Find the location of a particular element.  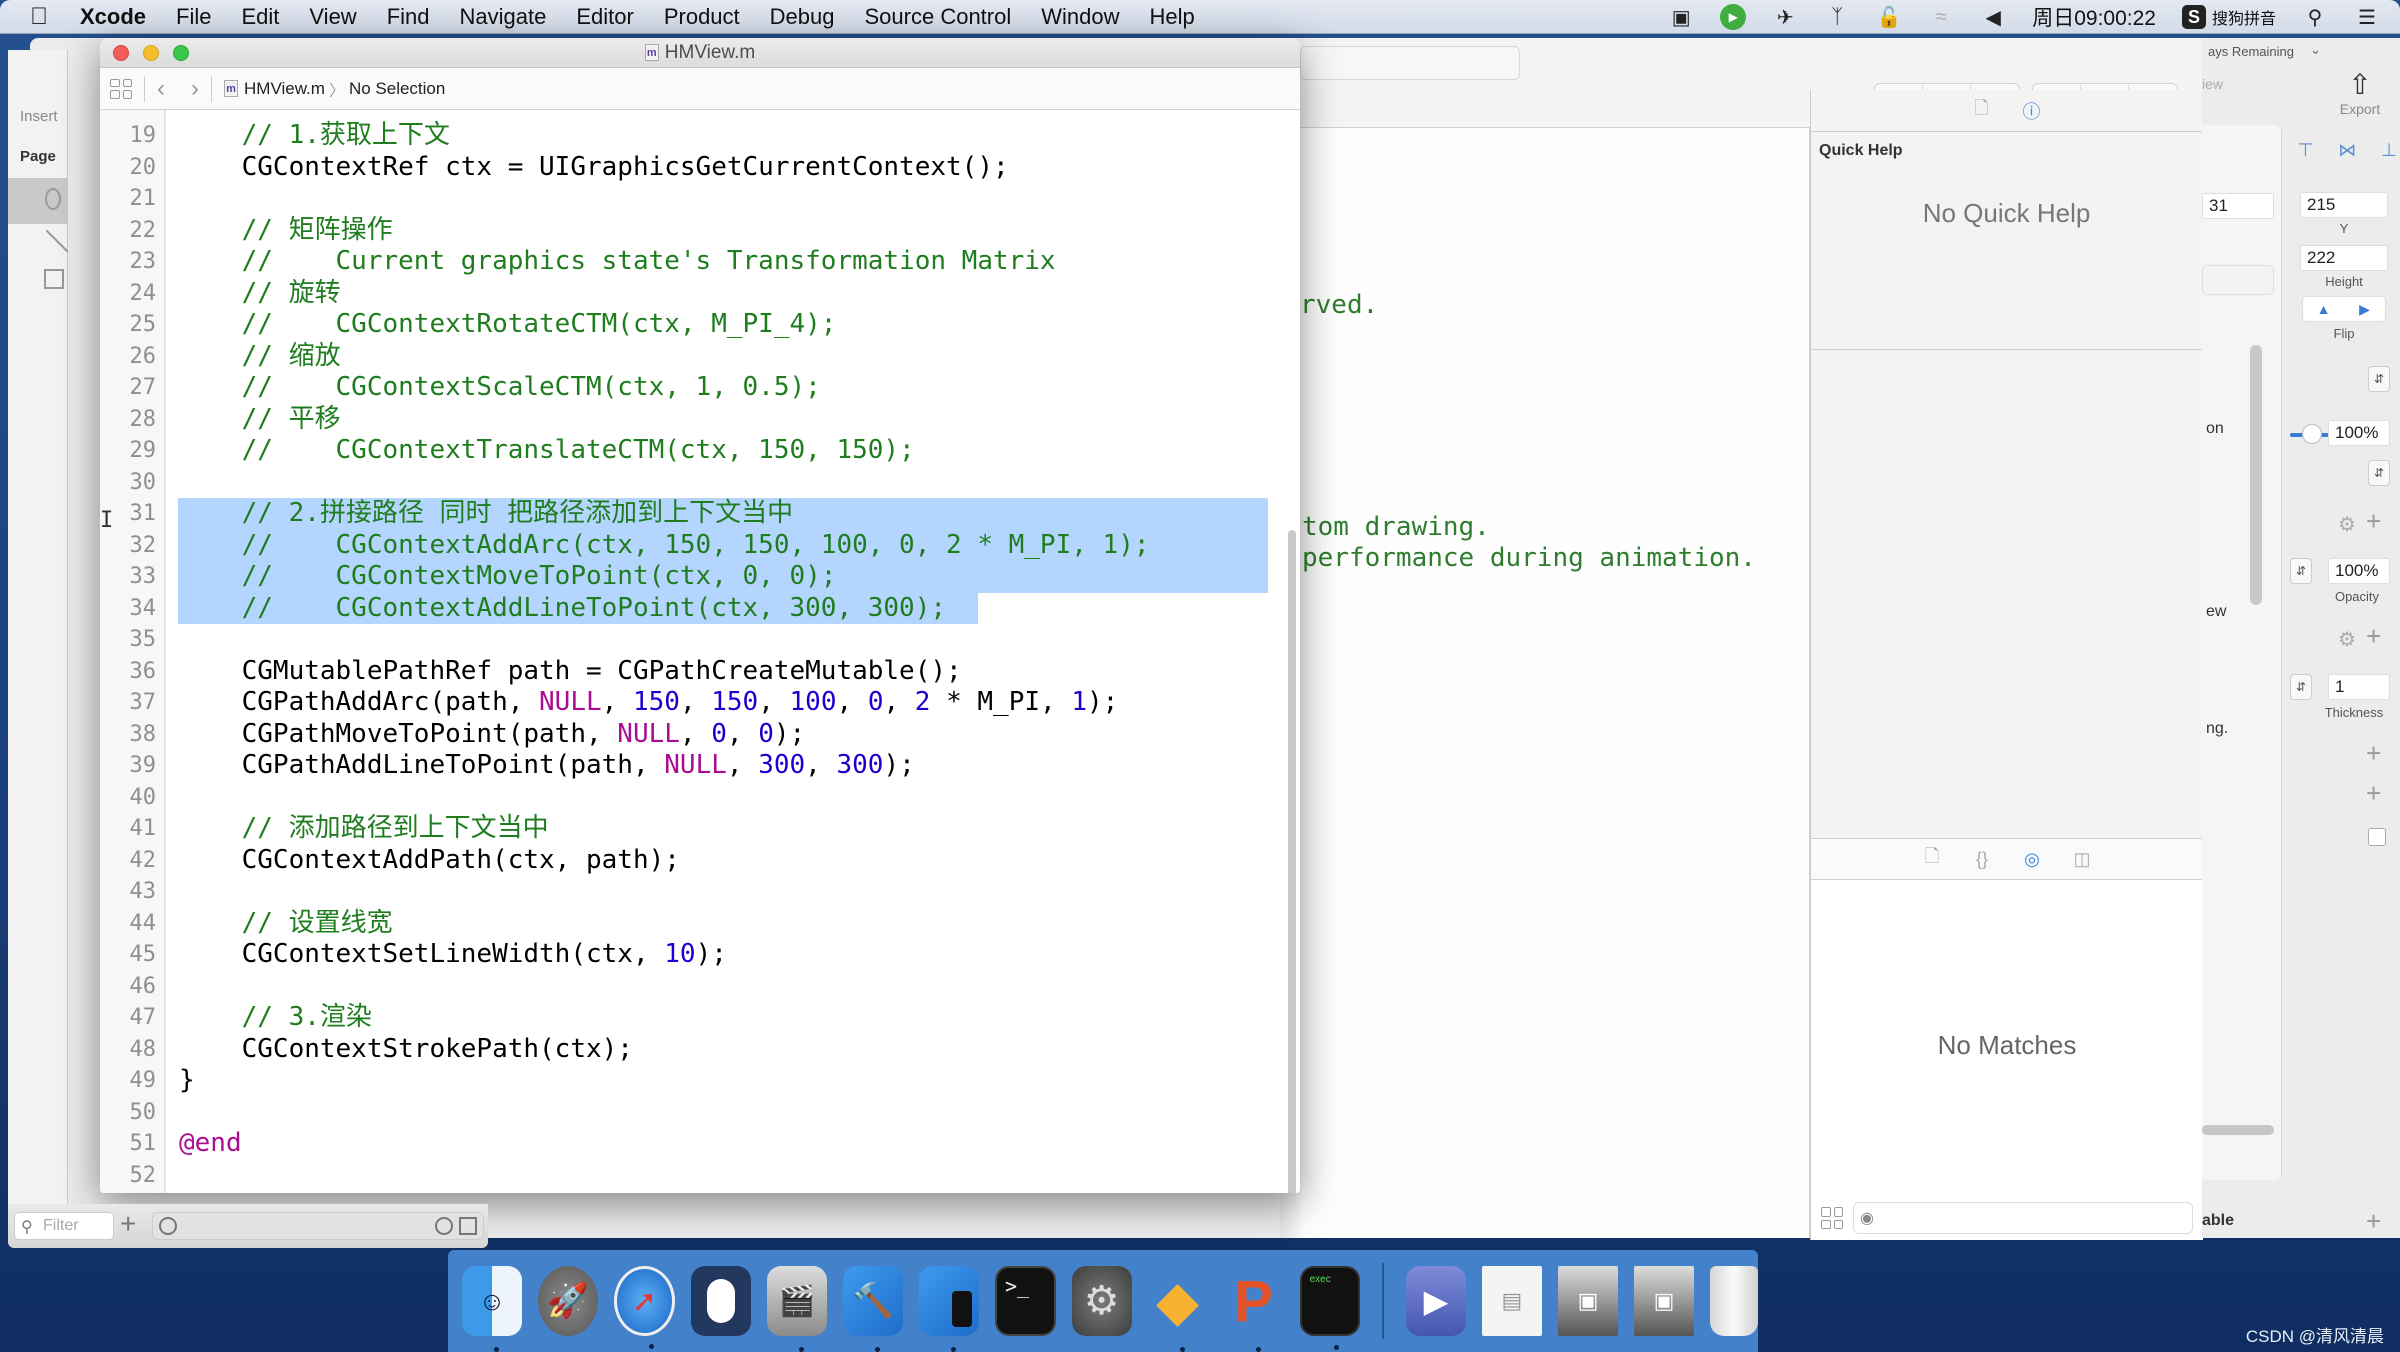

code-line: 19 // 1.获取上下文 is located at coordinates (700, 136).